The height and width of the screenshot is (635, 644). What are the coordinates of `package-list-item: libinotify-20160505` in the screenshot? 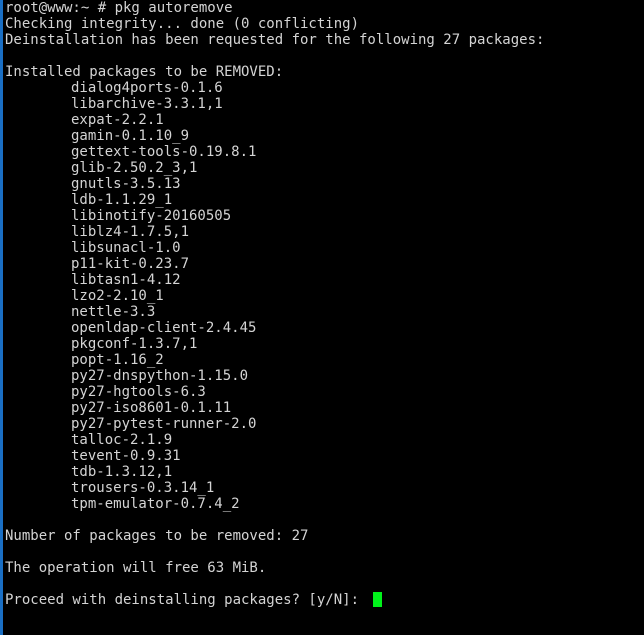 It's located at (151, 216).